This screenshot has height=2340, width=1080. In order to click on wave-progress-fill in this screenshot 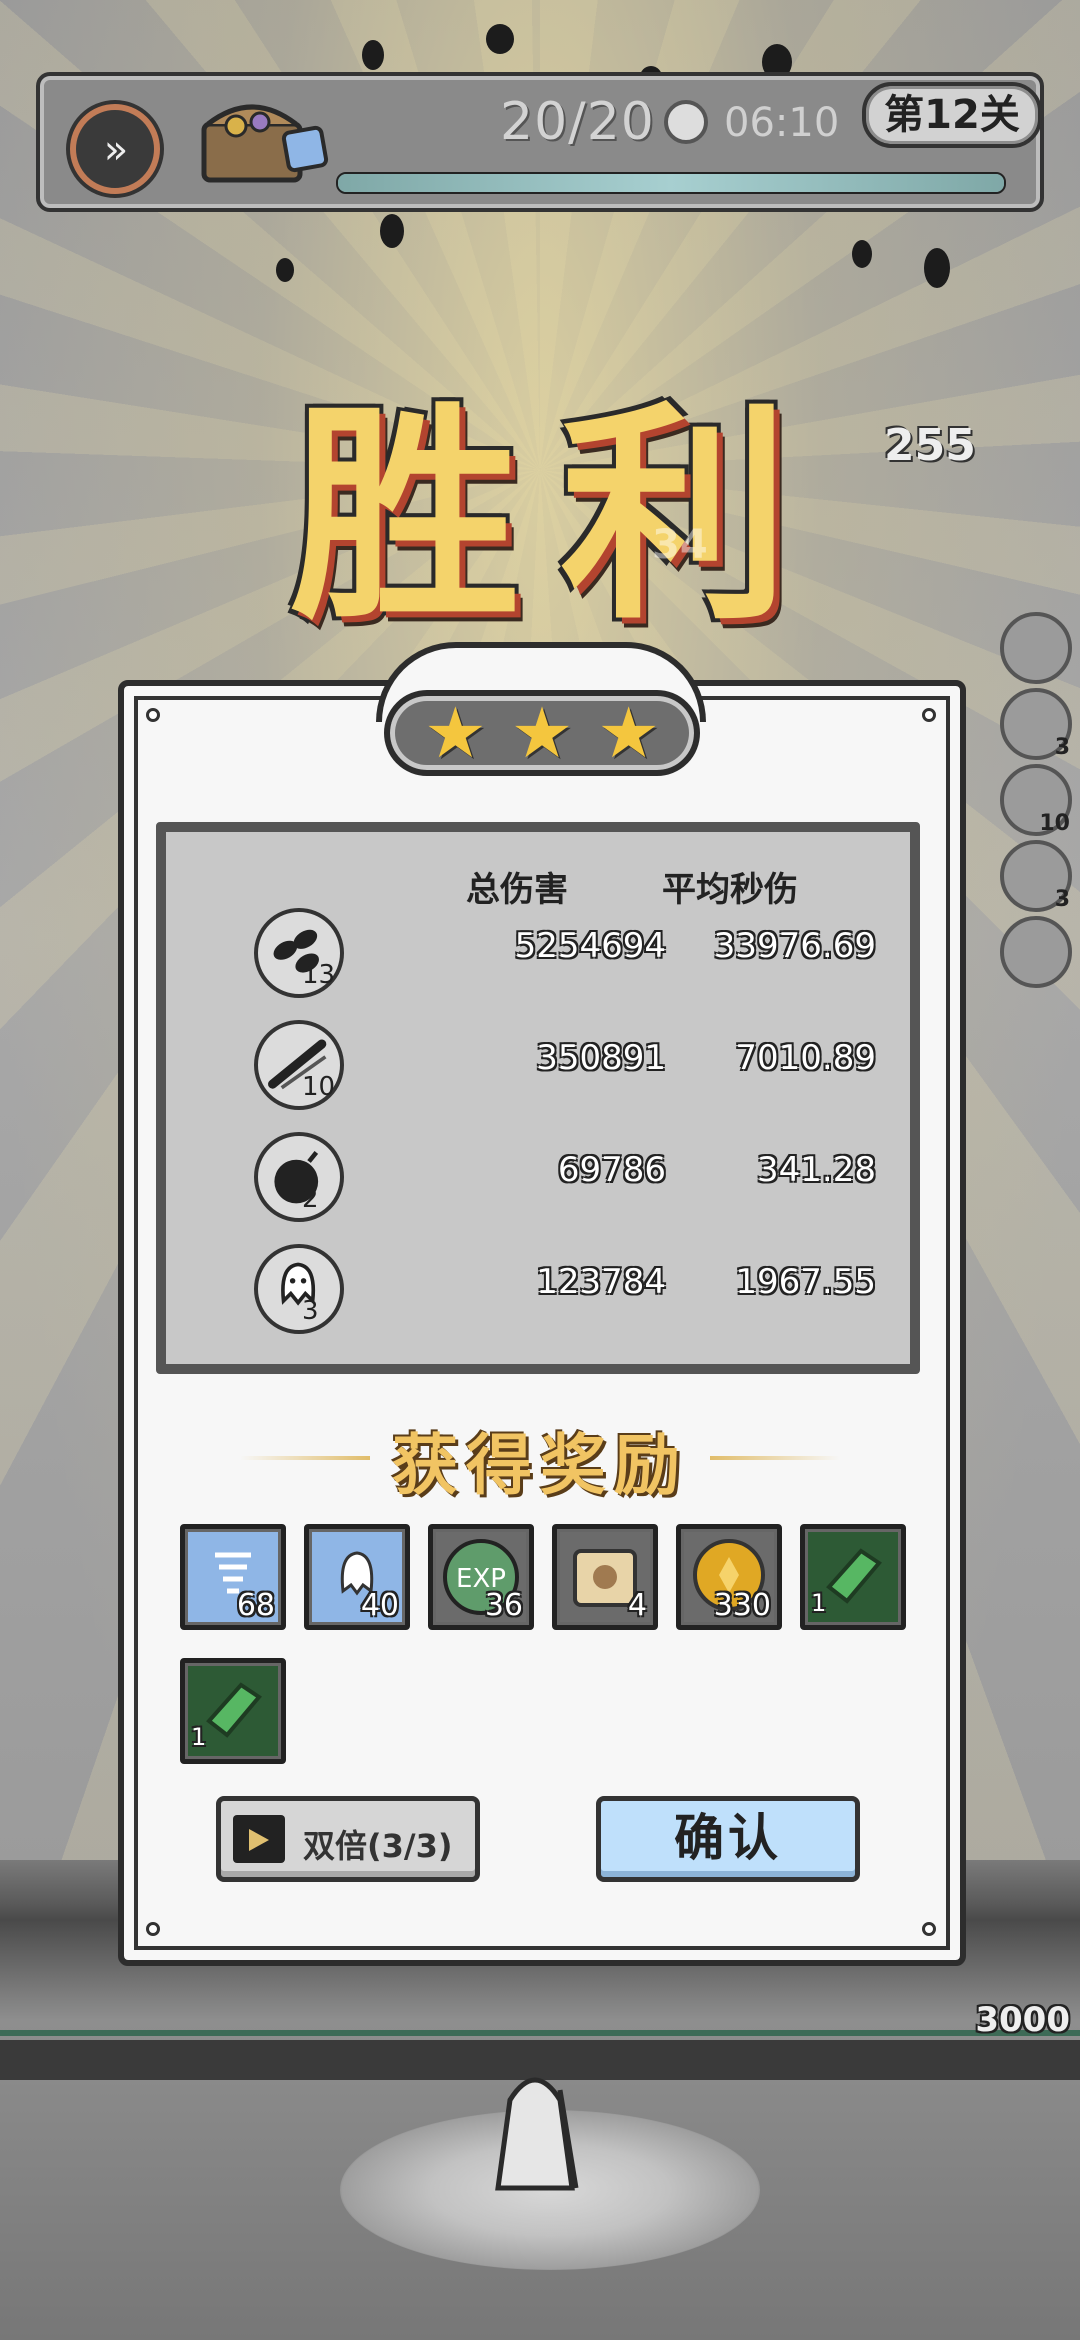, I will do `click(671, 183)`.